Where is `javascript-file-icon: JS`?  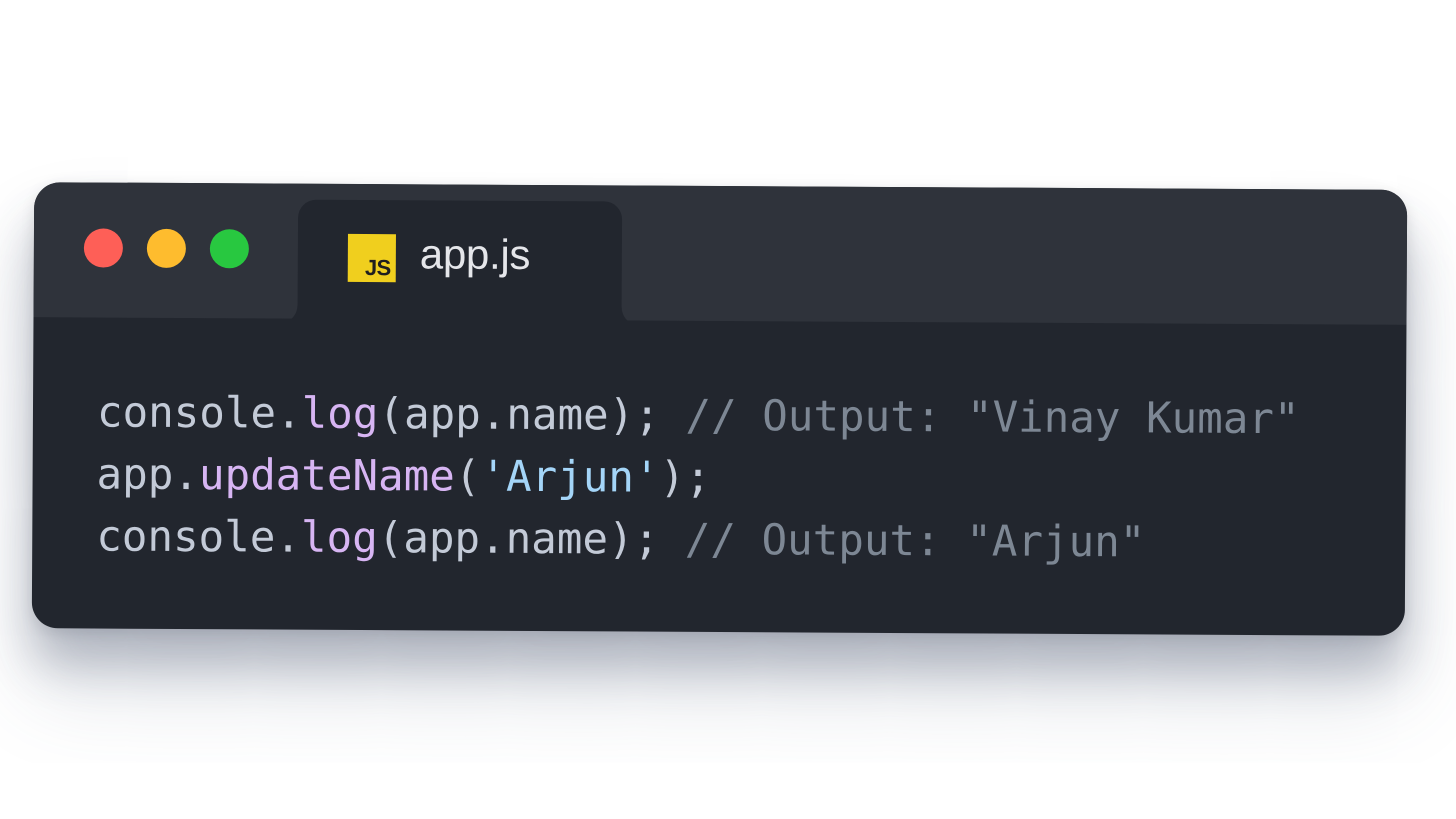
javascript-file-icon: JS is located at coordinates (371, 258).